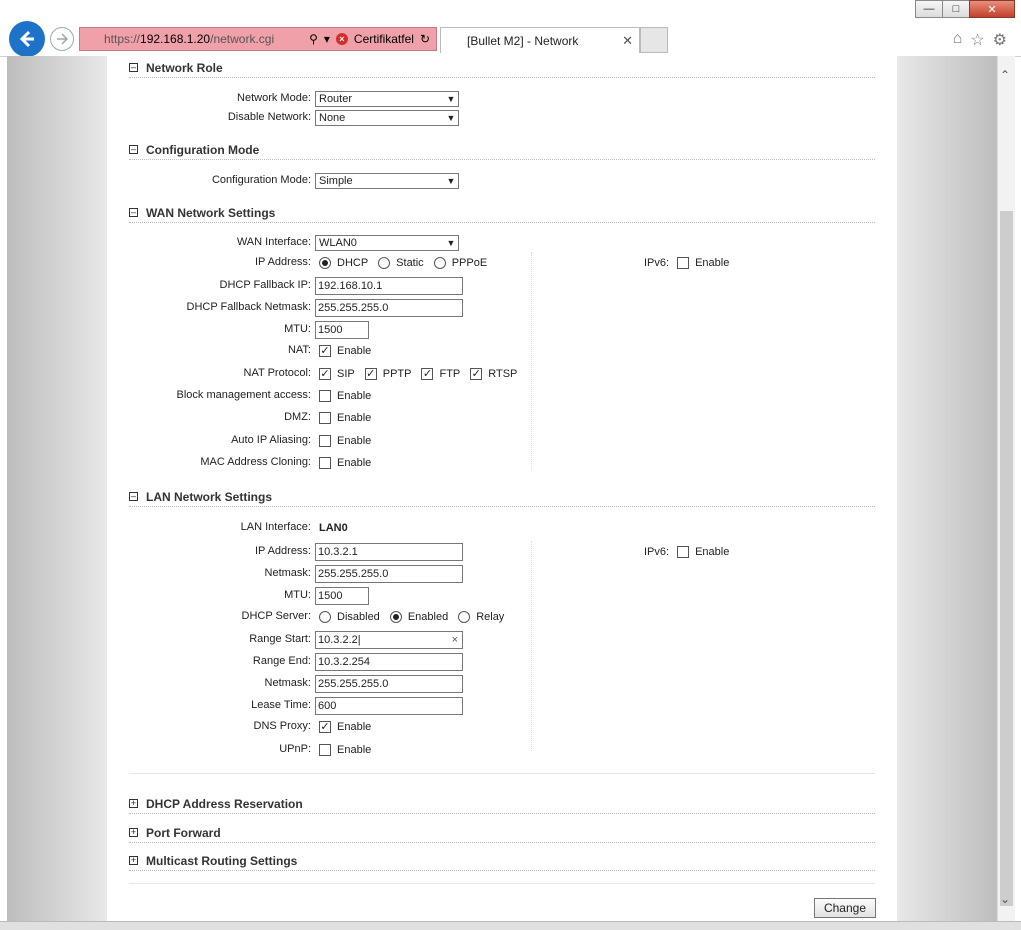  What do you see at coordinates (325, 351) in the screenshot?
I see `nat-checkbox: ✓` at bounding box center [325, 351].